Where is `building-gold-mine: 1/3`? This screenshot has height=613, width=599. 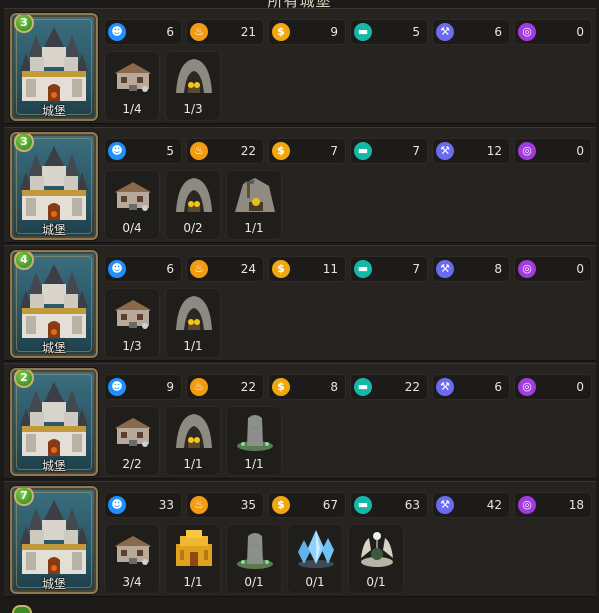
building-gold-mine: 1/3 is located at coordinates (193, 86).